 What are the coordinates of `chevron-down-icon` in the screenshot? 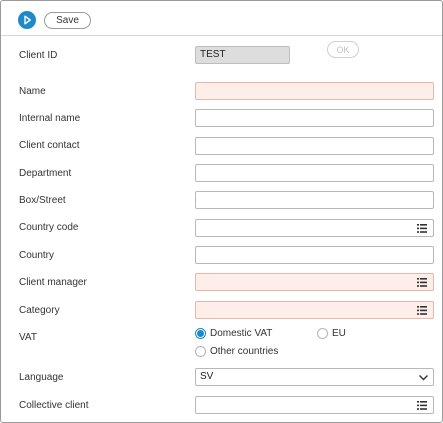 It's located at (423, 377).